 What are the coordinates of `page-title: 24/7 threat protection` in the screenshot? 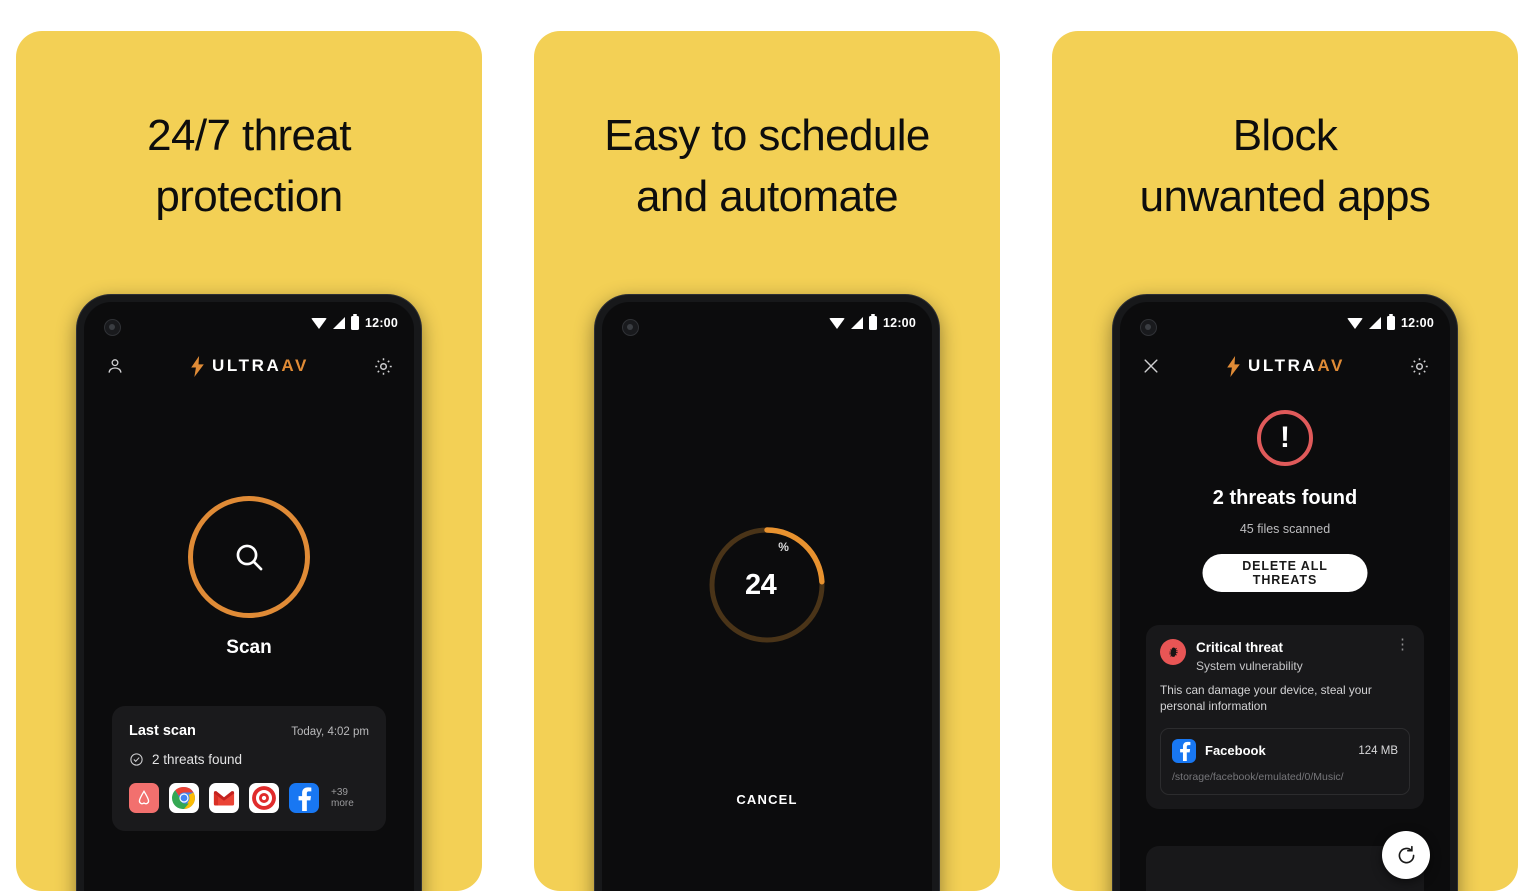 It's located at (249, 166).